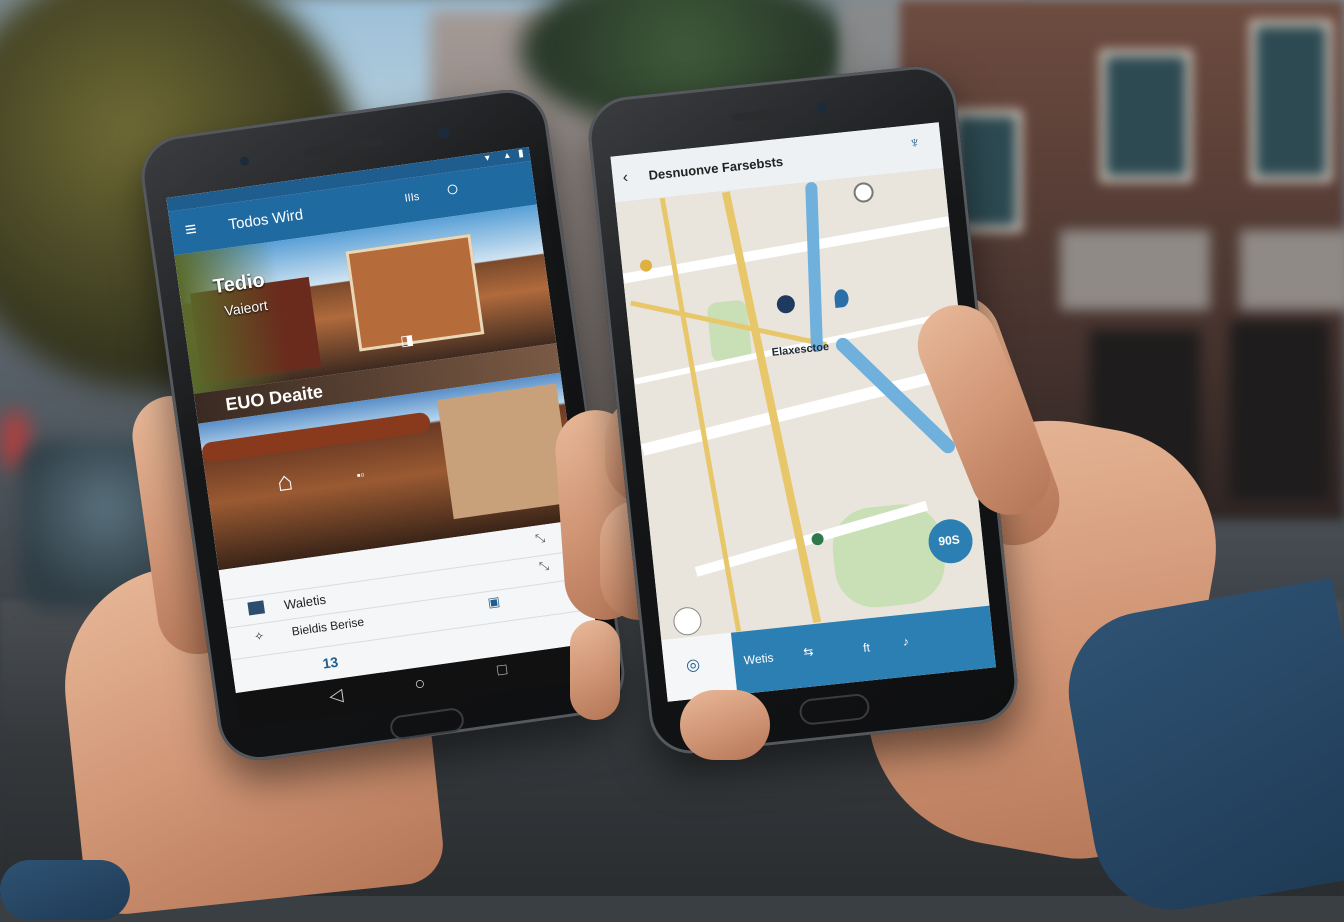 Image resolution: width=1344 pixels, height=922 pixels. Describe the element at coordinates (540, 539) in the screenshot. I see `expand-icon: ⤡` at that location.